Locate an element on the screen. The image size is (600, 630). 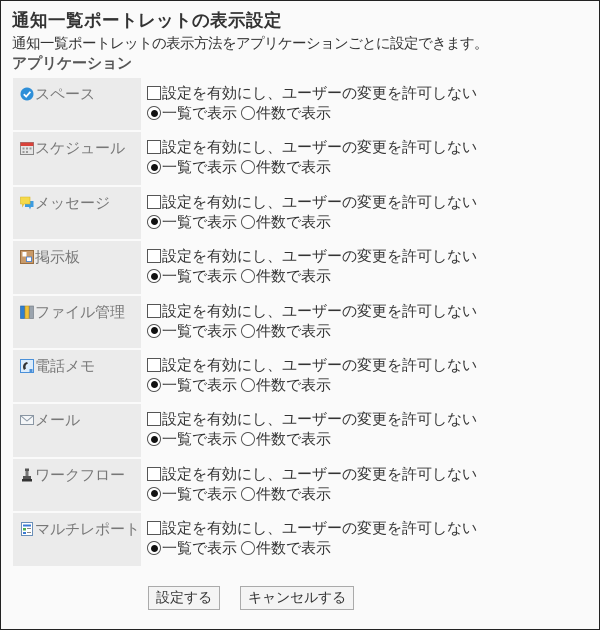
app-name: ファイル管理 is located at coordinates (80, 312).